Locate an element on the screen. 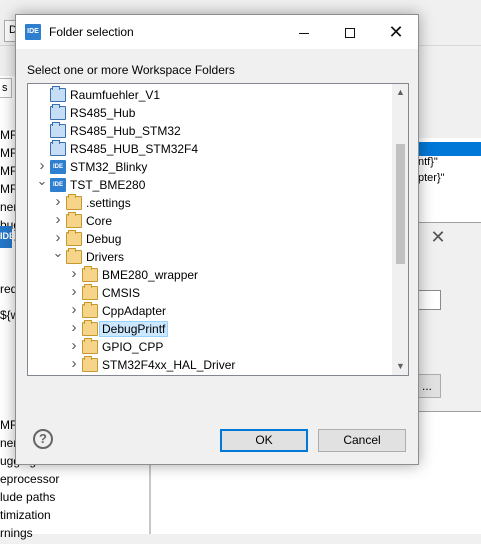  minimize-icon is located at coordinates (304, 33).